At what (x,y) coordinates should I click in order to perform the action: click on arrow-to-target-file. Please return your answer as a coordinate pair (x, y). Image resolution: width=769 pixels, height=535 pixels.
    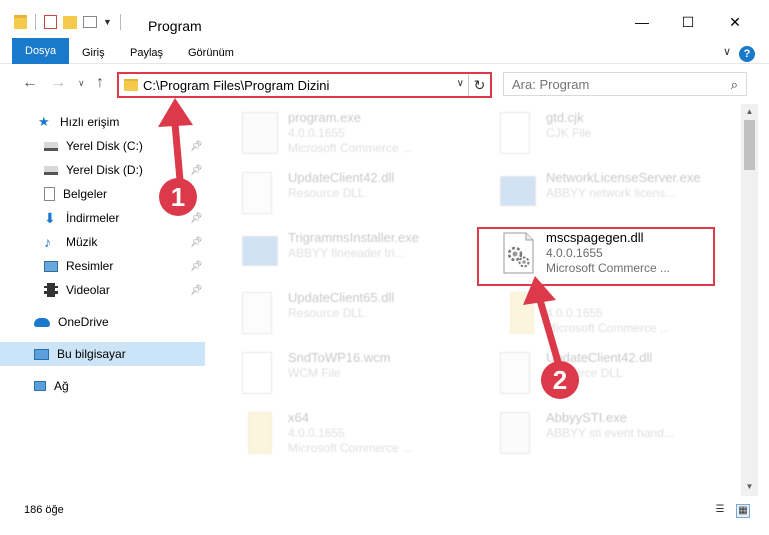
    Looking at the image, I should click on (542, 321).